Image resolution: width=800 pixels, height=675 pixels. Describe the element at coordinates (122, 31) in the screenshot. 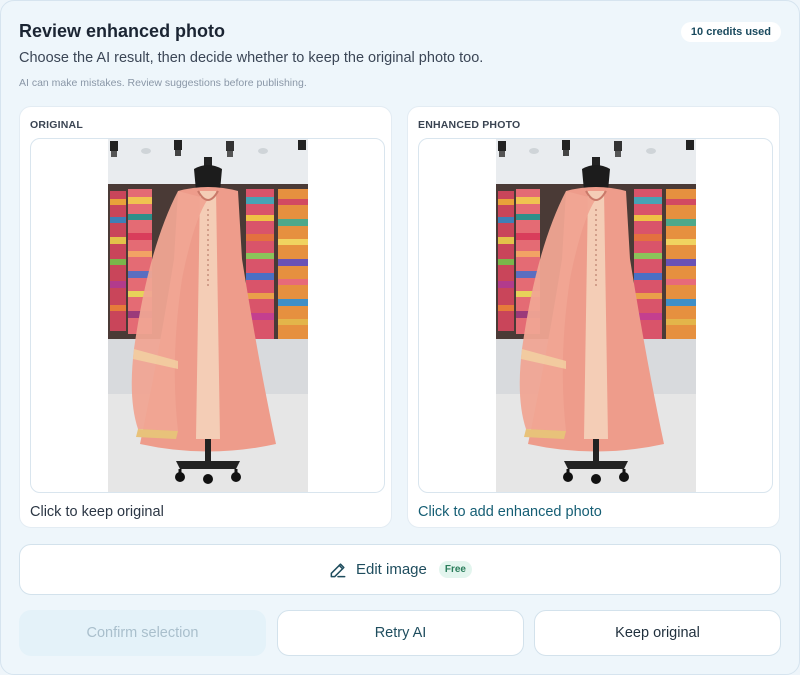

I see `dialog-title: Review enhanced photo` at that location.